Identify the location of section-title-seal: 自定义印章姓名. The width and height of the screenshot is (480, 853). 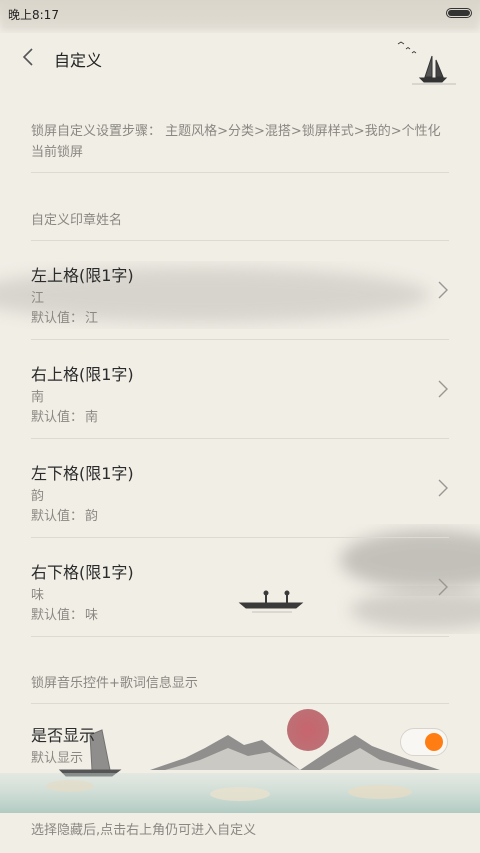
(77, 220).